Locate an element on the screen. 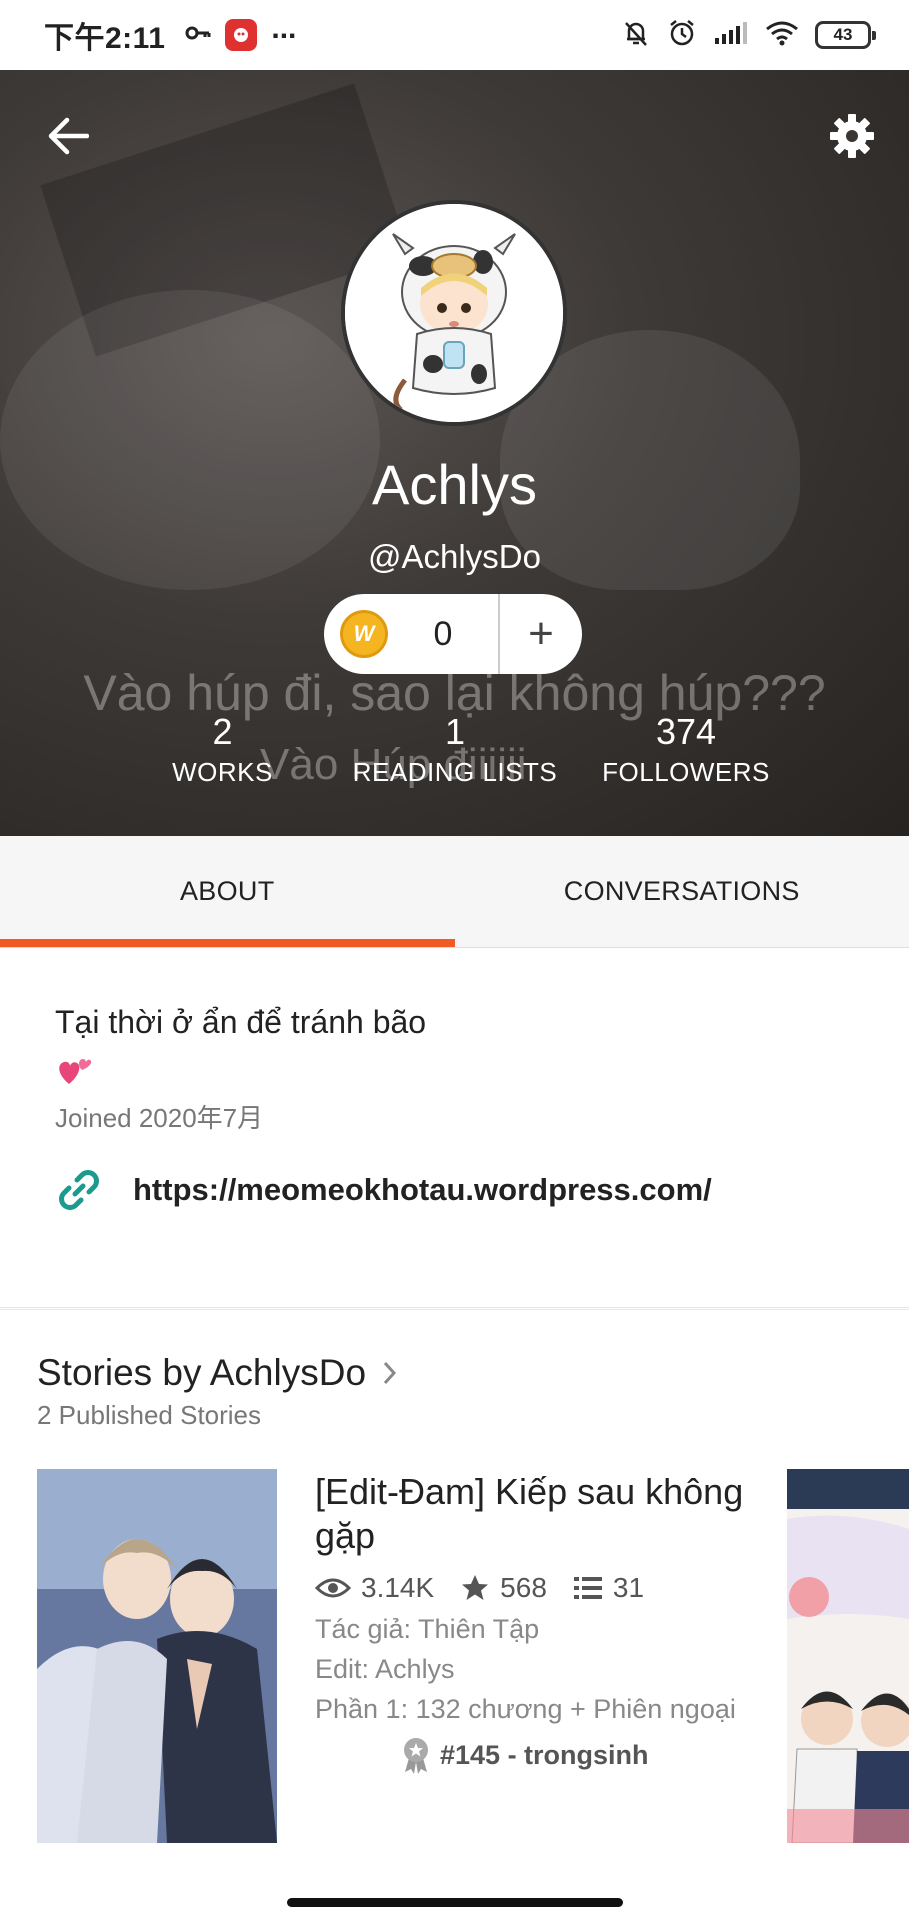 This screenshot has height=1920, width=909. gear-icon is located at coordinates (852, 136).